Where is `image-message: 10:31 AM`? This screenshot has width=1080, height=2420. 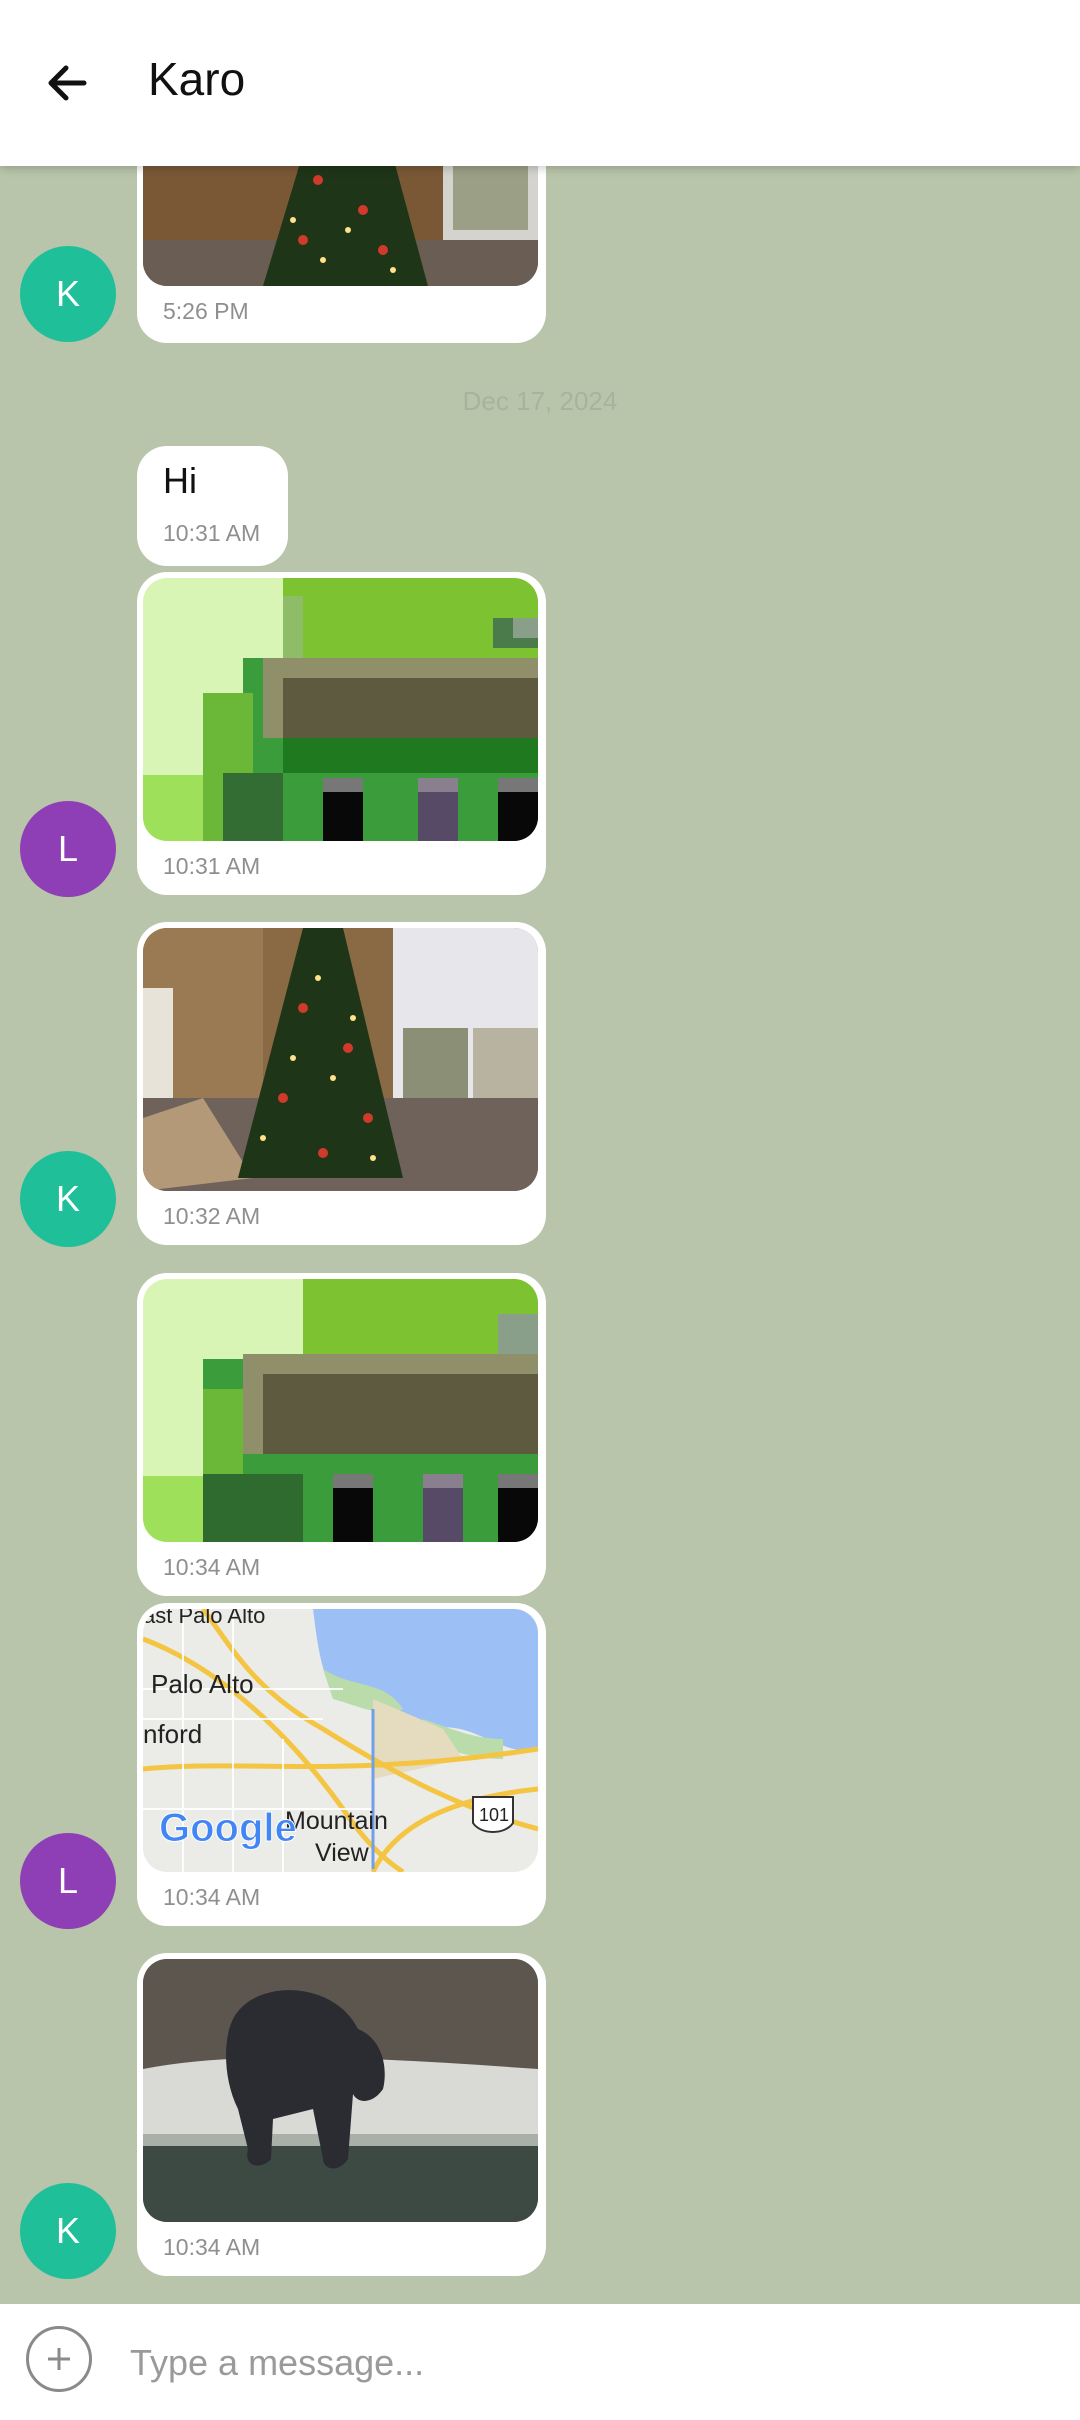
image-message: 10:31 AM is located at coordinates (341, 733).